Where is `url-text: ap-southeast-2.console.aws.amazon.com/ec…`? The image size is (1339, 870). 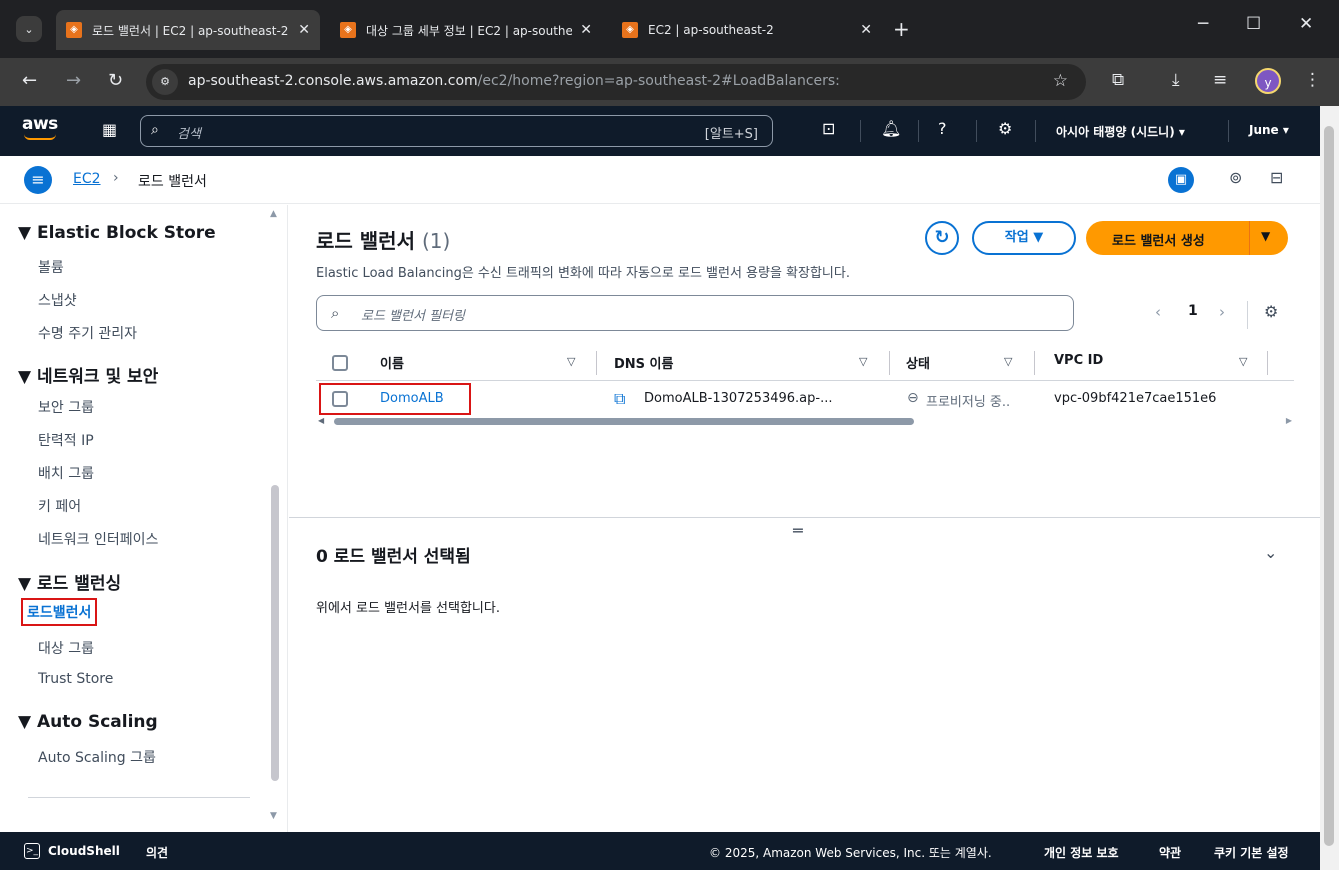
url-text: ap-southeast-2.console.aws.amazon.com/ec… is located at coordinates (514, 81).